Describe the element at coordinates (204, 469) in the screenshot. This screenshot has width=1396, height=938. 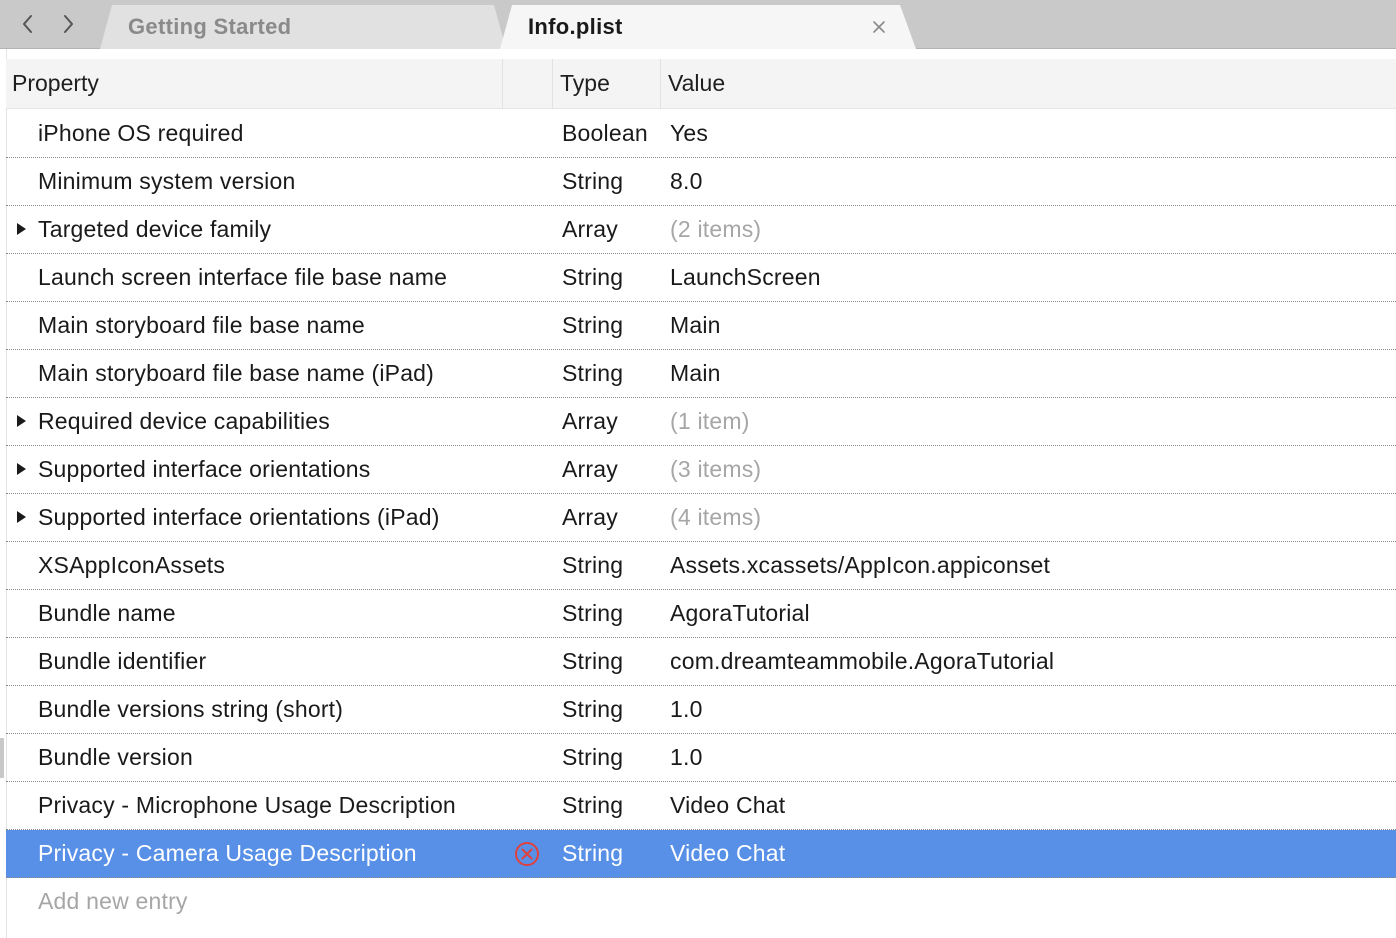
I see `property-cell: Supported interface orientations` at that location.